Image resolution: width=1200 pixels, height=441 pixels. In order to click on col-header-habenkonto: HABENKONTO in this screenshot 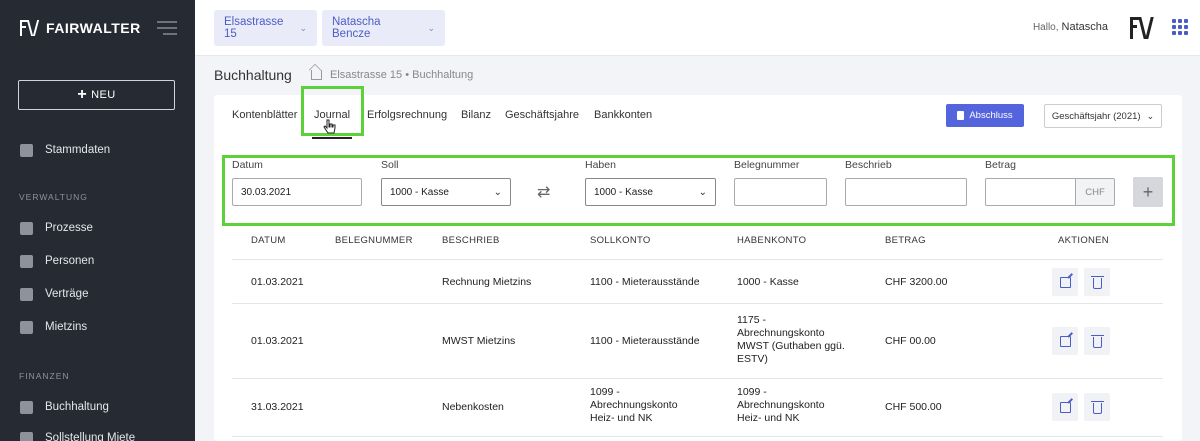, I will do `click(772, 240)`.